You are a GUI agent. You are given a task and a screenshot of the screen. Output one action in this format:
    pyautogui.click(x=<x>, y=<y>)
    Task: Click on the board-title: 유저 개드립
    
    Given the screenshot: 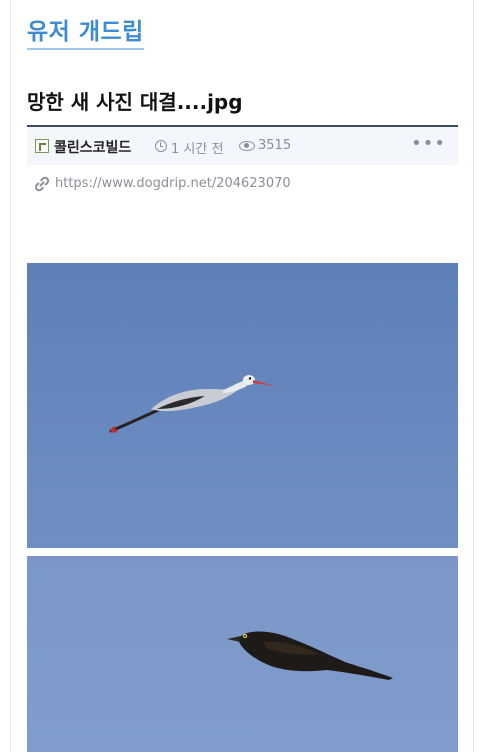 What is the action you would take?
    pyautogui.click(x=85, y=31)
    